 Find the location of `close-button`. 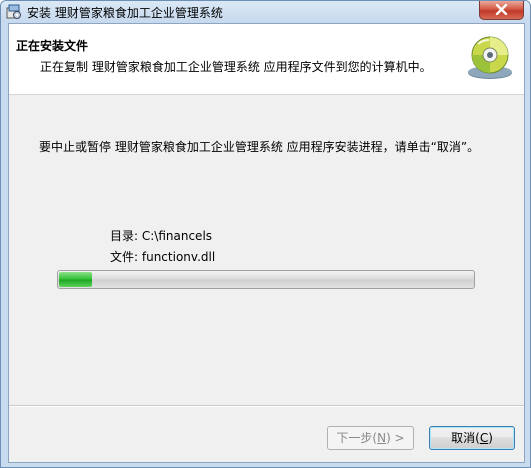

close-button is located at coordinates (501, 10).